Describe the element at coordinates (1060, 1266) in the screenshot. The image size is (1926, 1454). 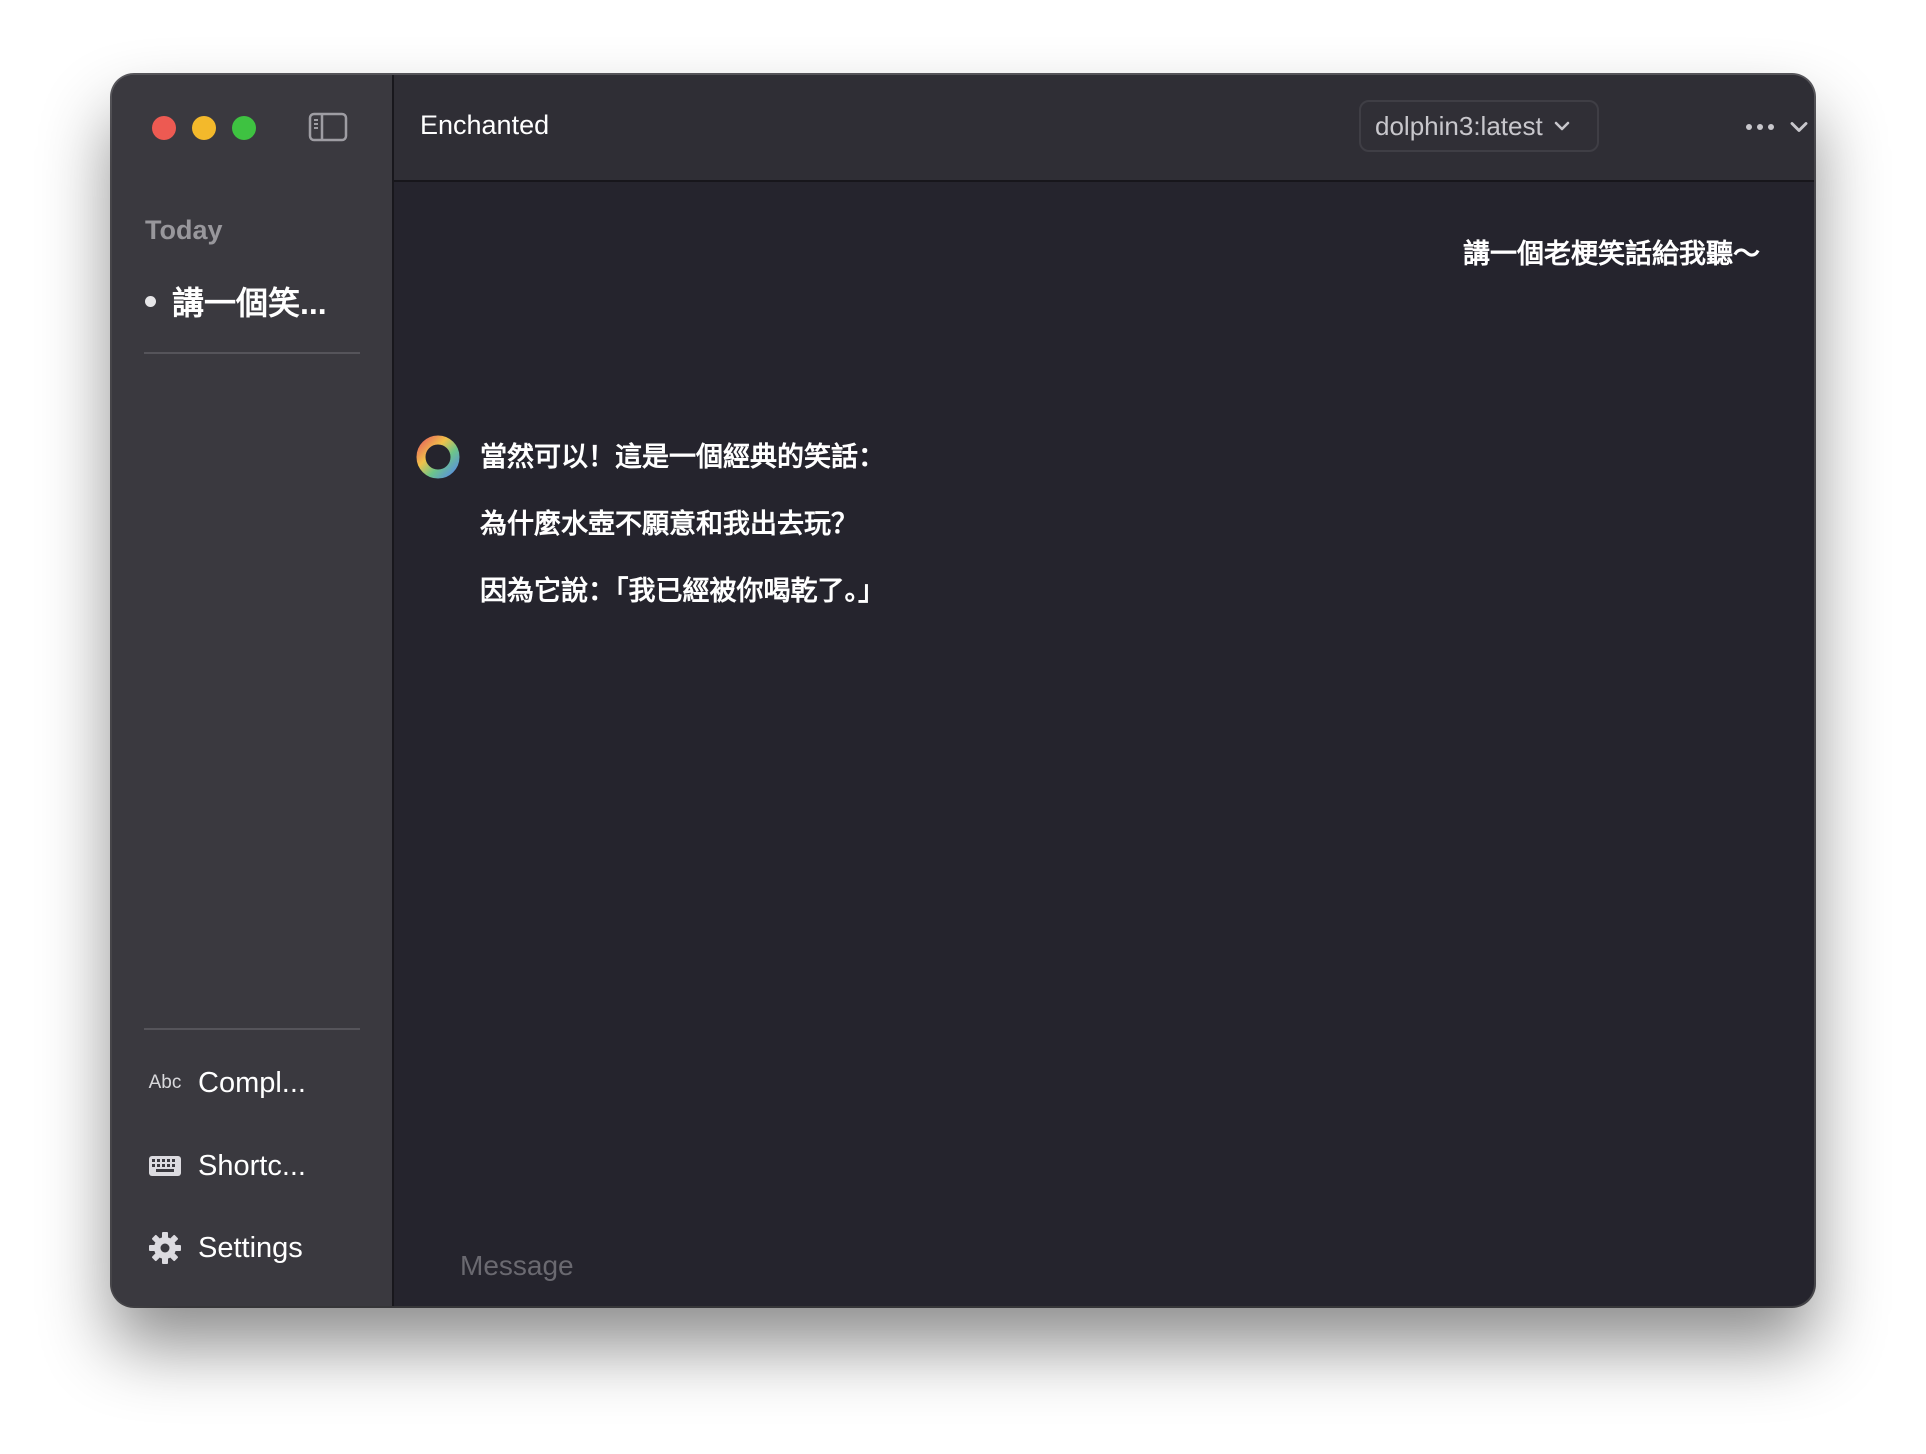
I see `message-input` at that location.